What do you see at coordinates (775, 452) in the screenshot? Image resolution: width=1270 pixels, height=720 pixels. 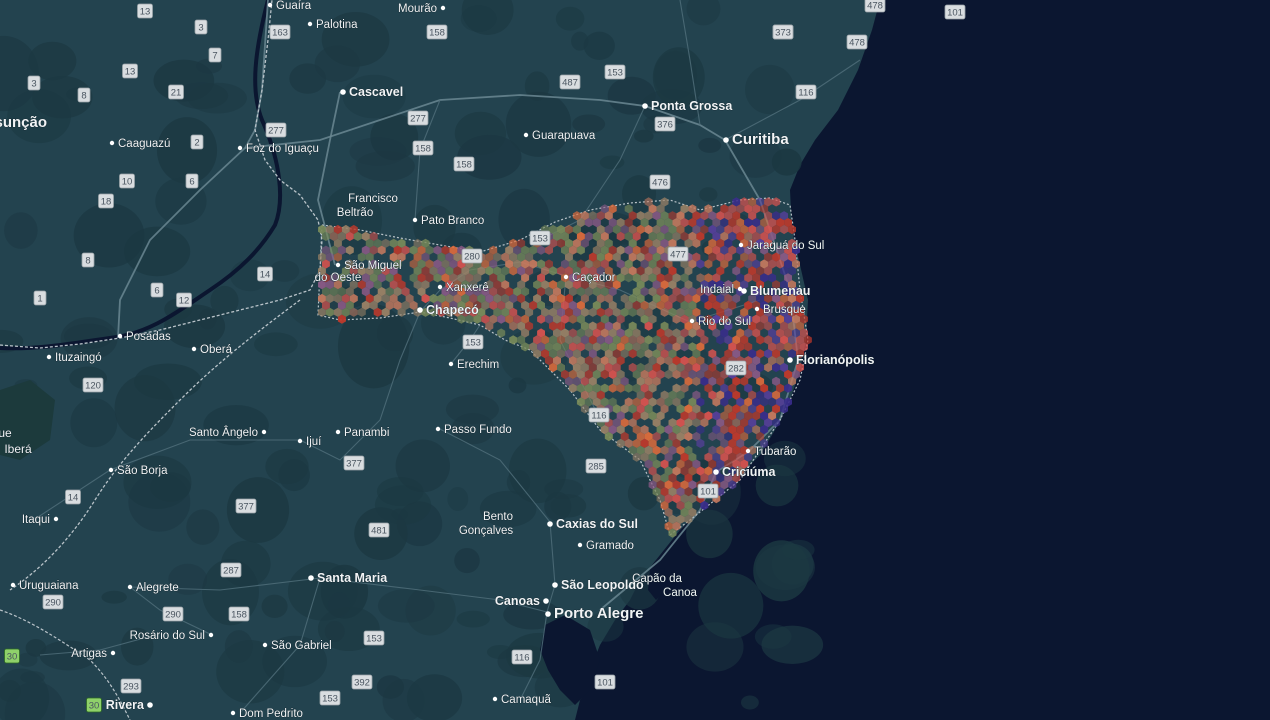 I see `svg-text: Tubarão` at bounding box center [775, 452].